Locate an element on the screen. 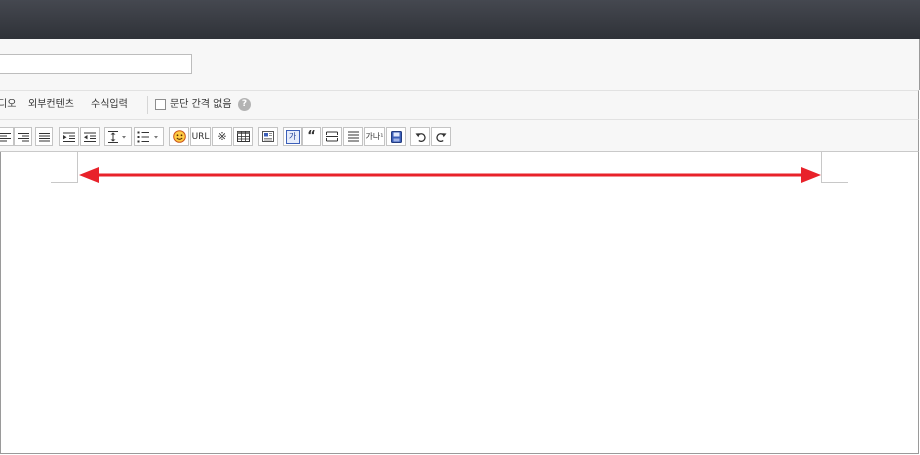 This screenshot has height=455, width=920. emoticon-button is located at coordinates (179, 136).